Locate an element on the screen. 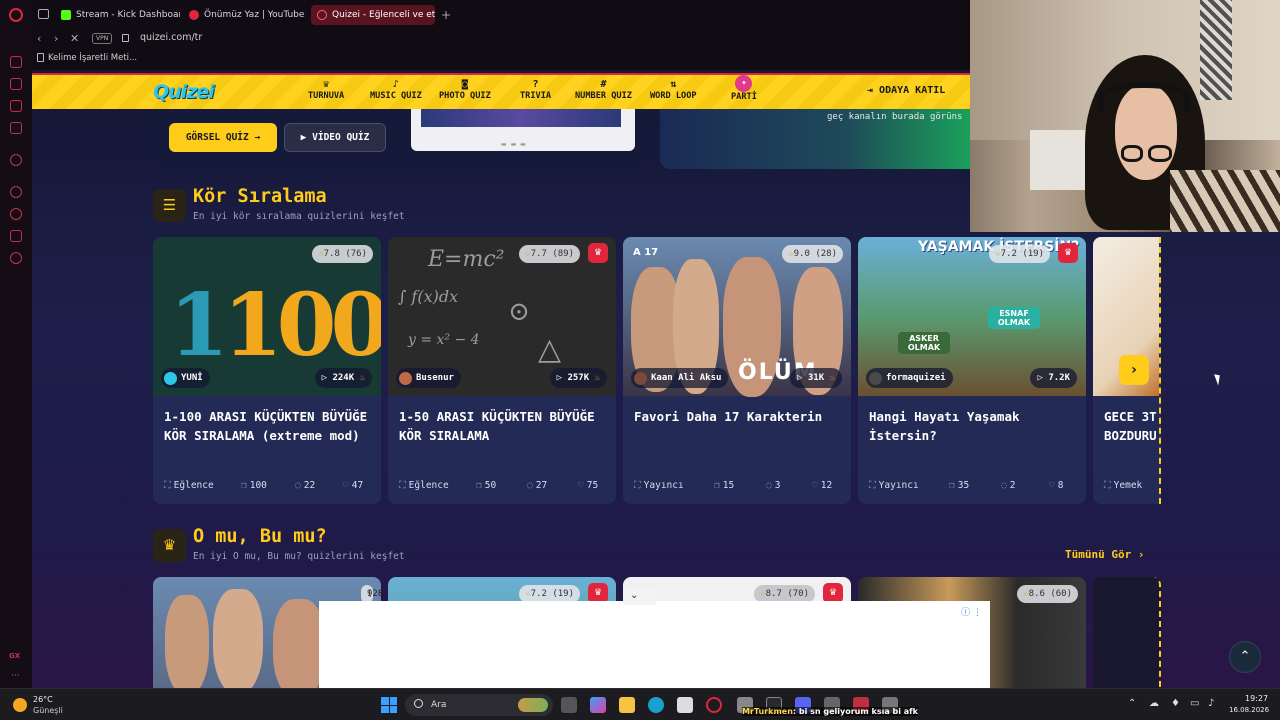 This screenshot has width=1280, height=720. quiz-title: 1-50 ARASI KÜÇÜKTEN BÜYÜĞE KÖR SIRALAMA is located at coordinates (504, 426).